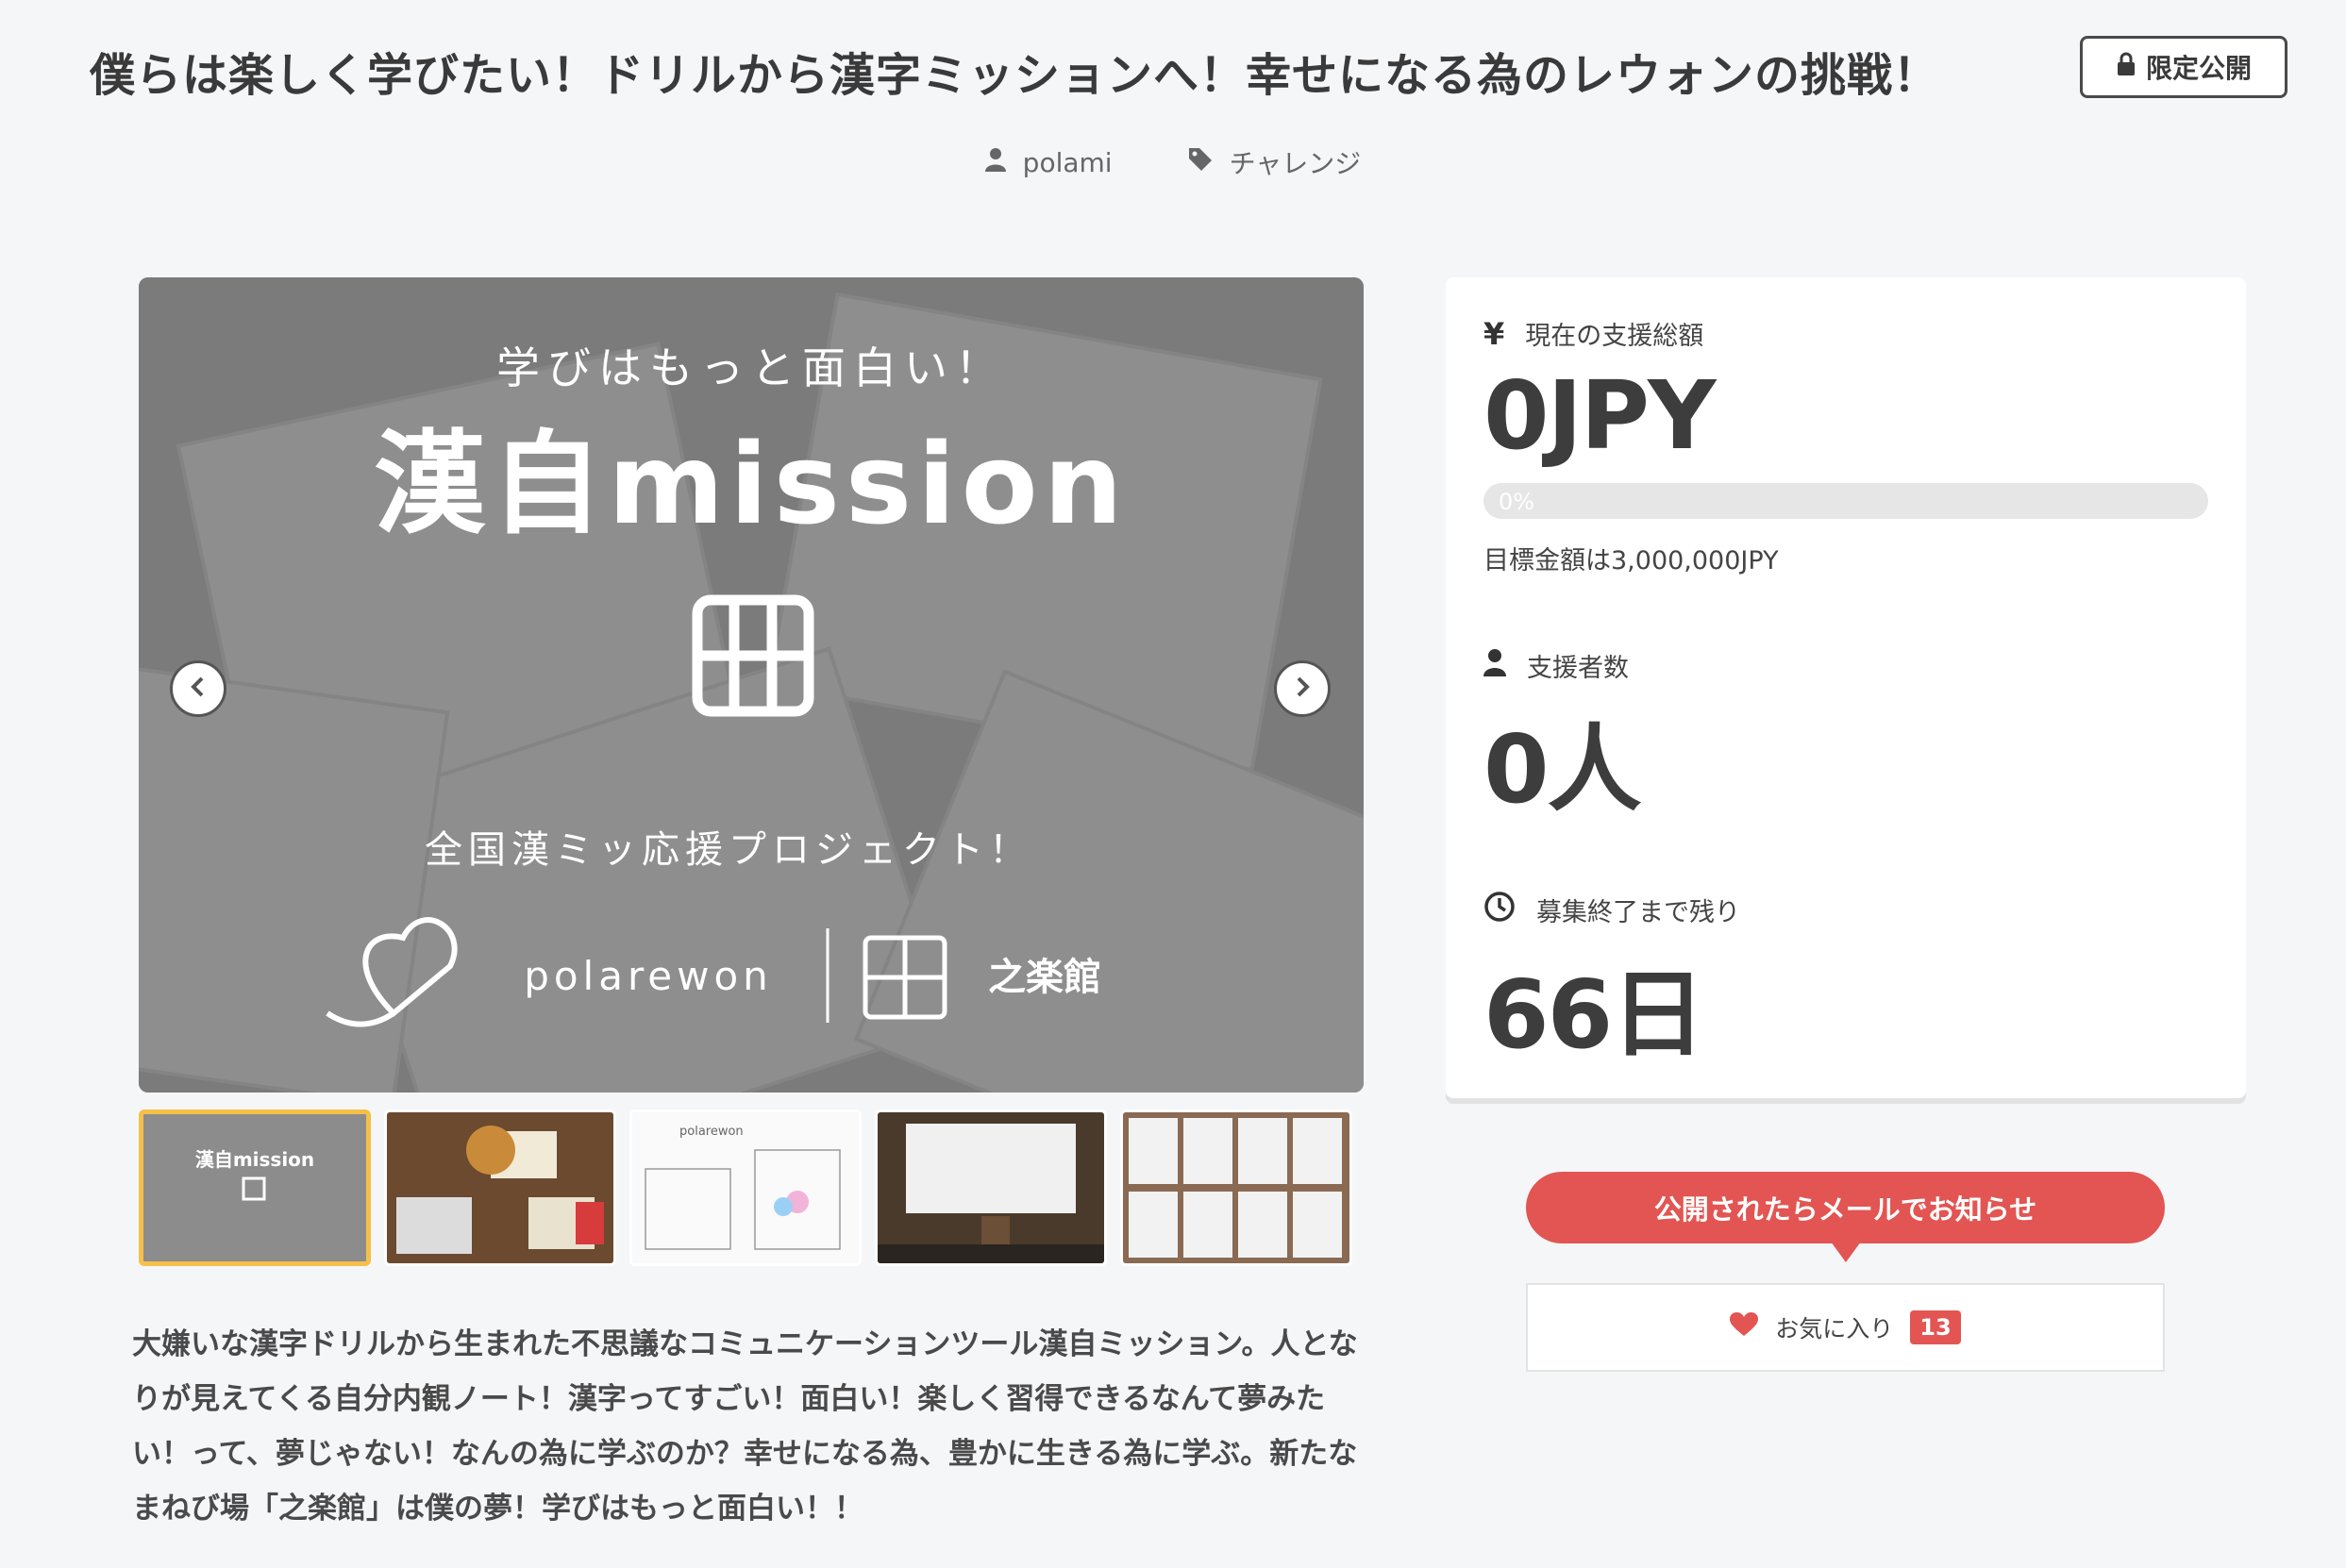 This screenshot has height=1568, width=2346. What do you see at coordinates (649, 976) in the screenshot?
I see `image-brand-left: polarewon` at bounding box center [649, 976].